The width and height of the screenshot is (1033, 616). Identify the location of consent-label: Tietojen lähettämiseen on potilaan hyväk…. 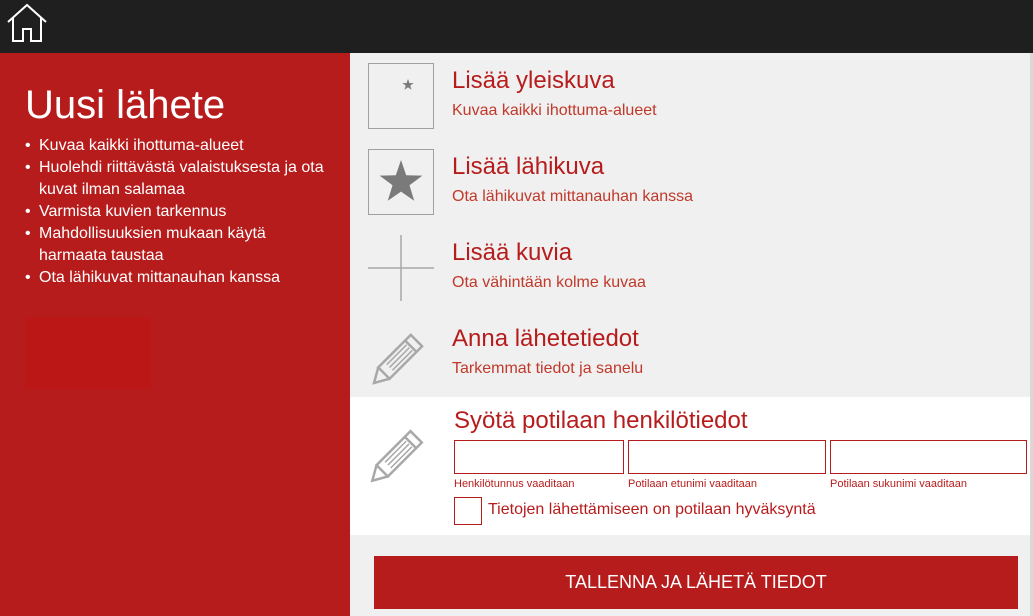
(652, 509).